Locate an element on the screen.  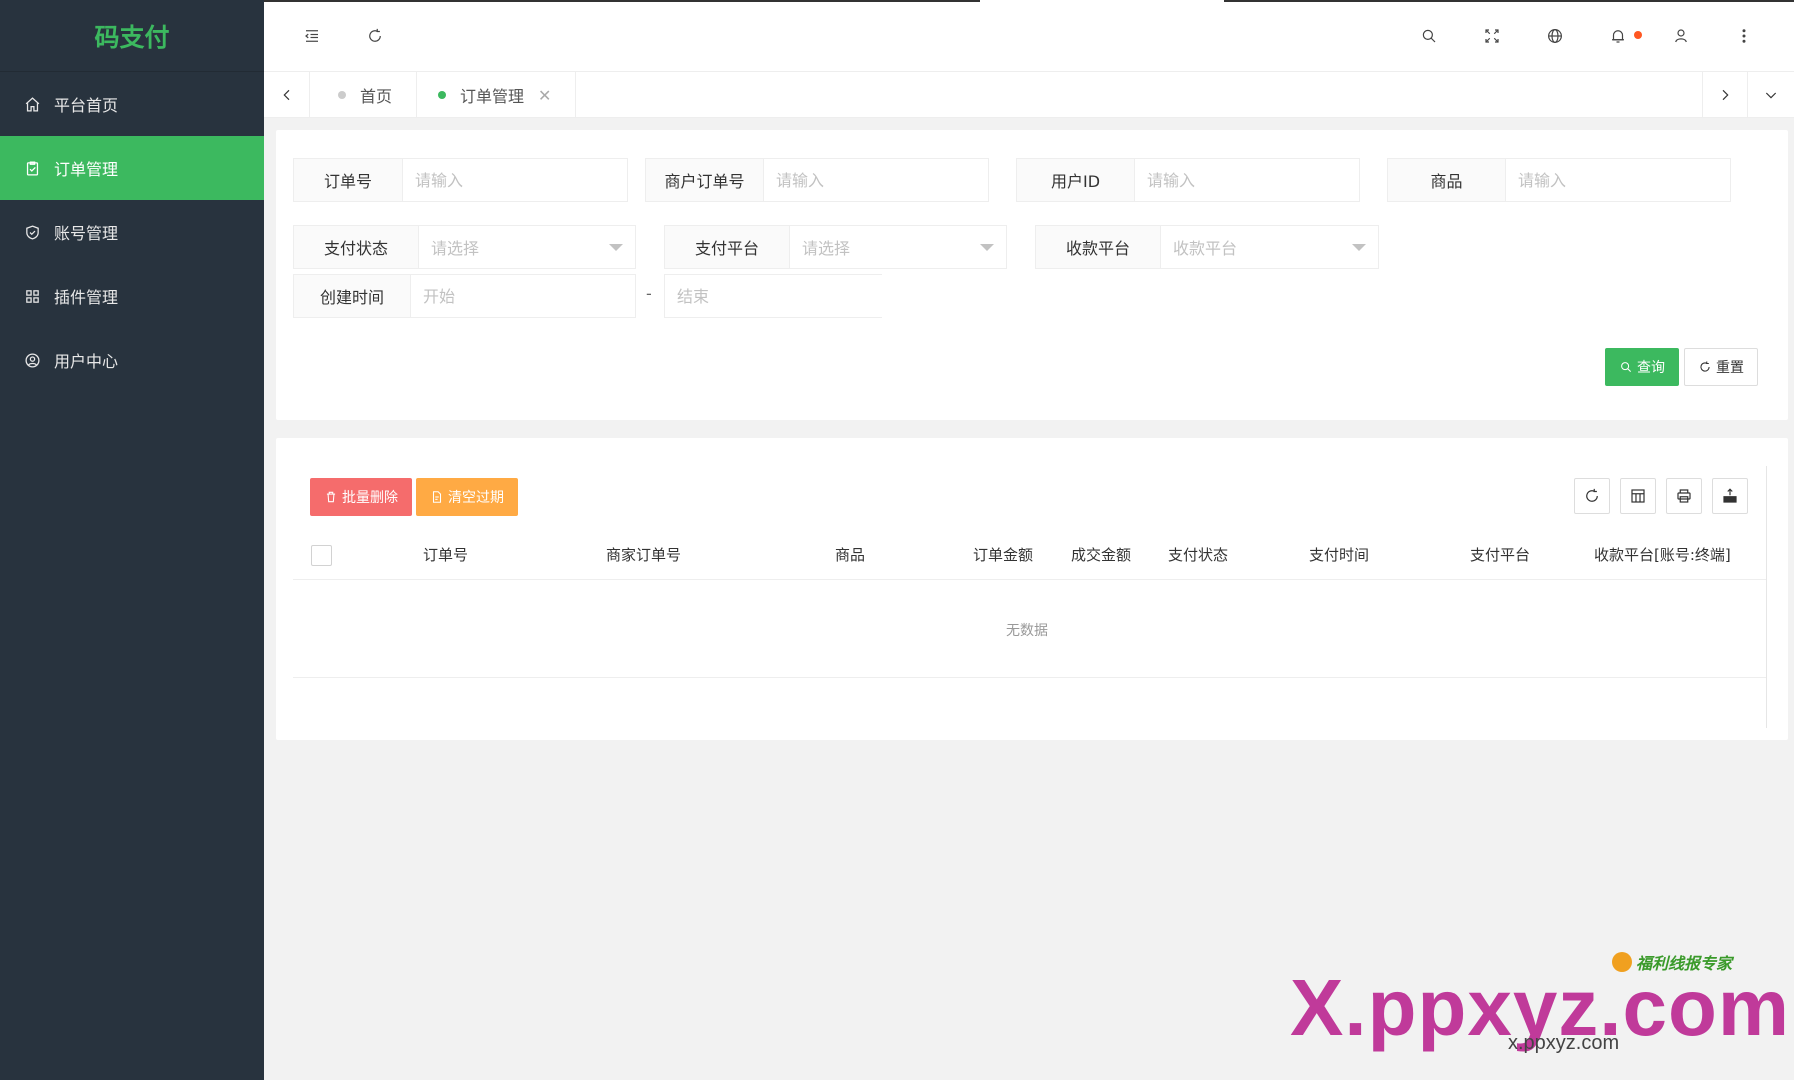
sidebar-item-label: 账号管理 is located at coordinates (86, 233).